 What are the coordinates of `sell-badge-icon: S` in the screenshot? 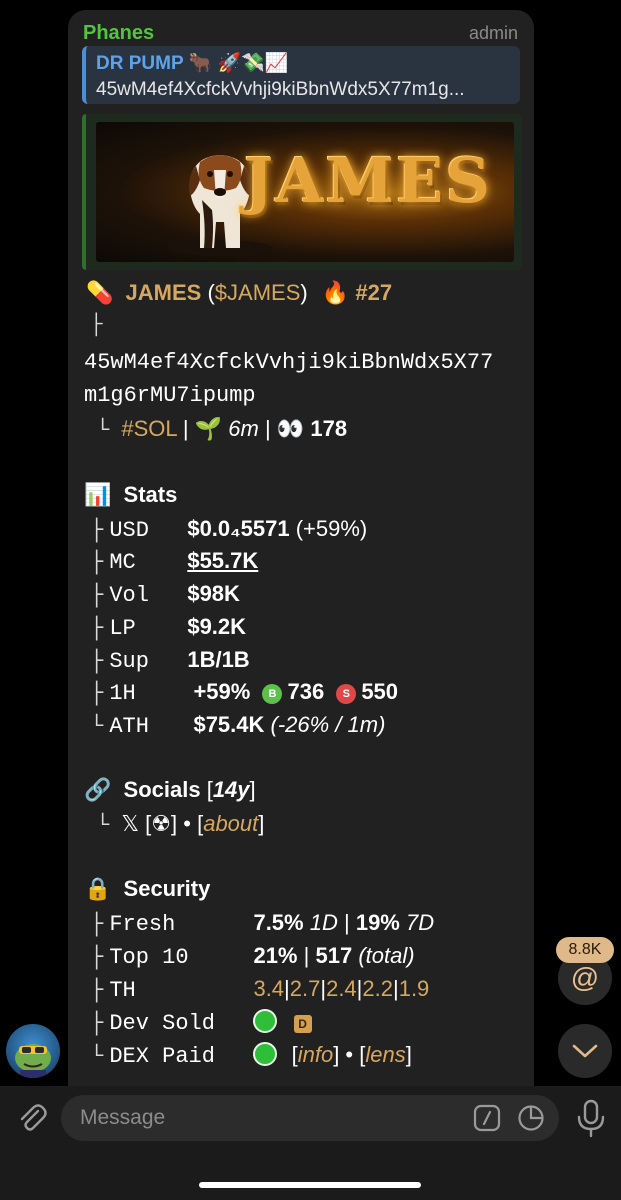 It's located at (346, 694).